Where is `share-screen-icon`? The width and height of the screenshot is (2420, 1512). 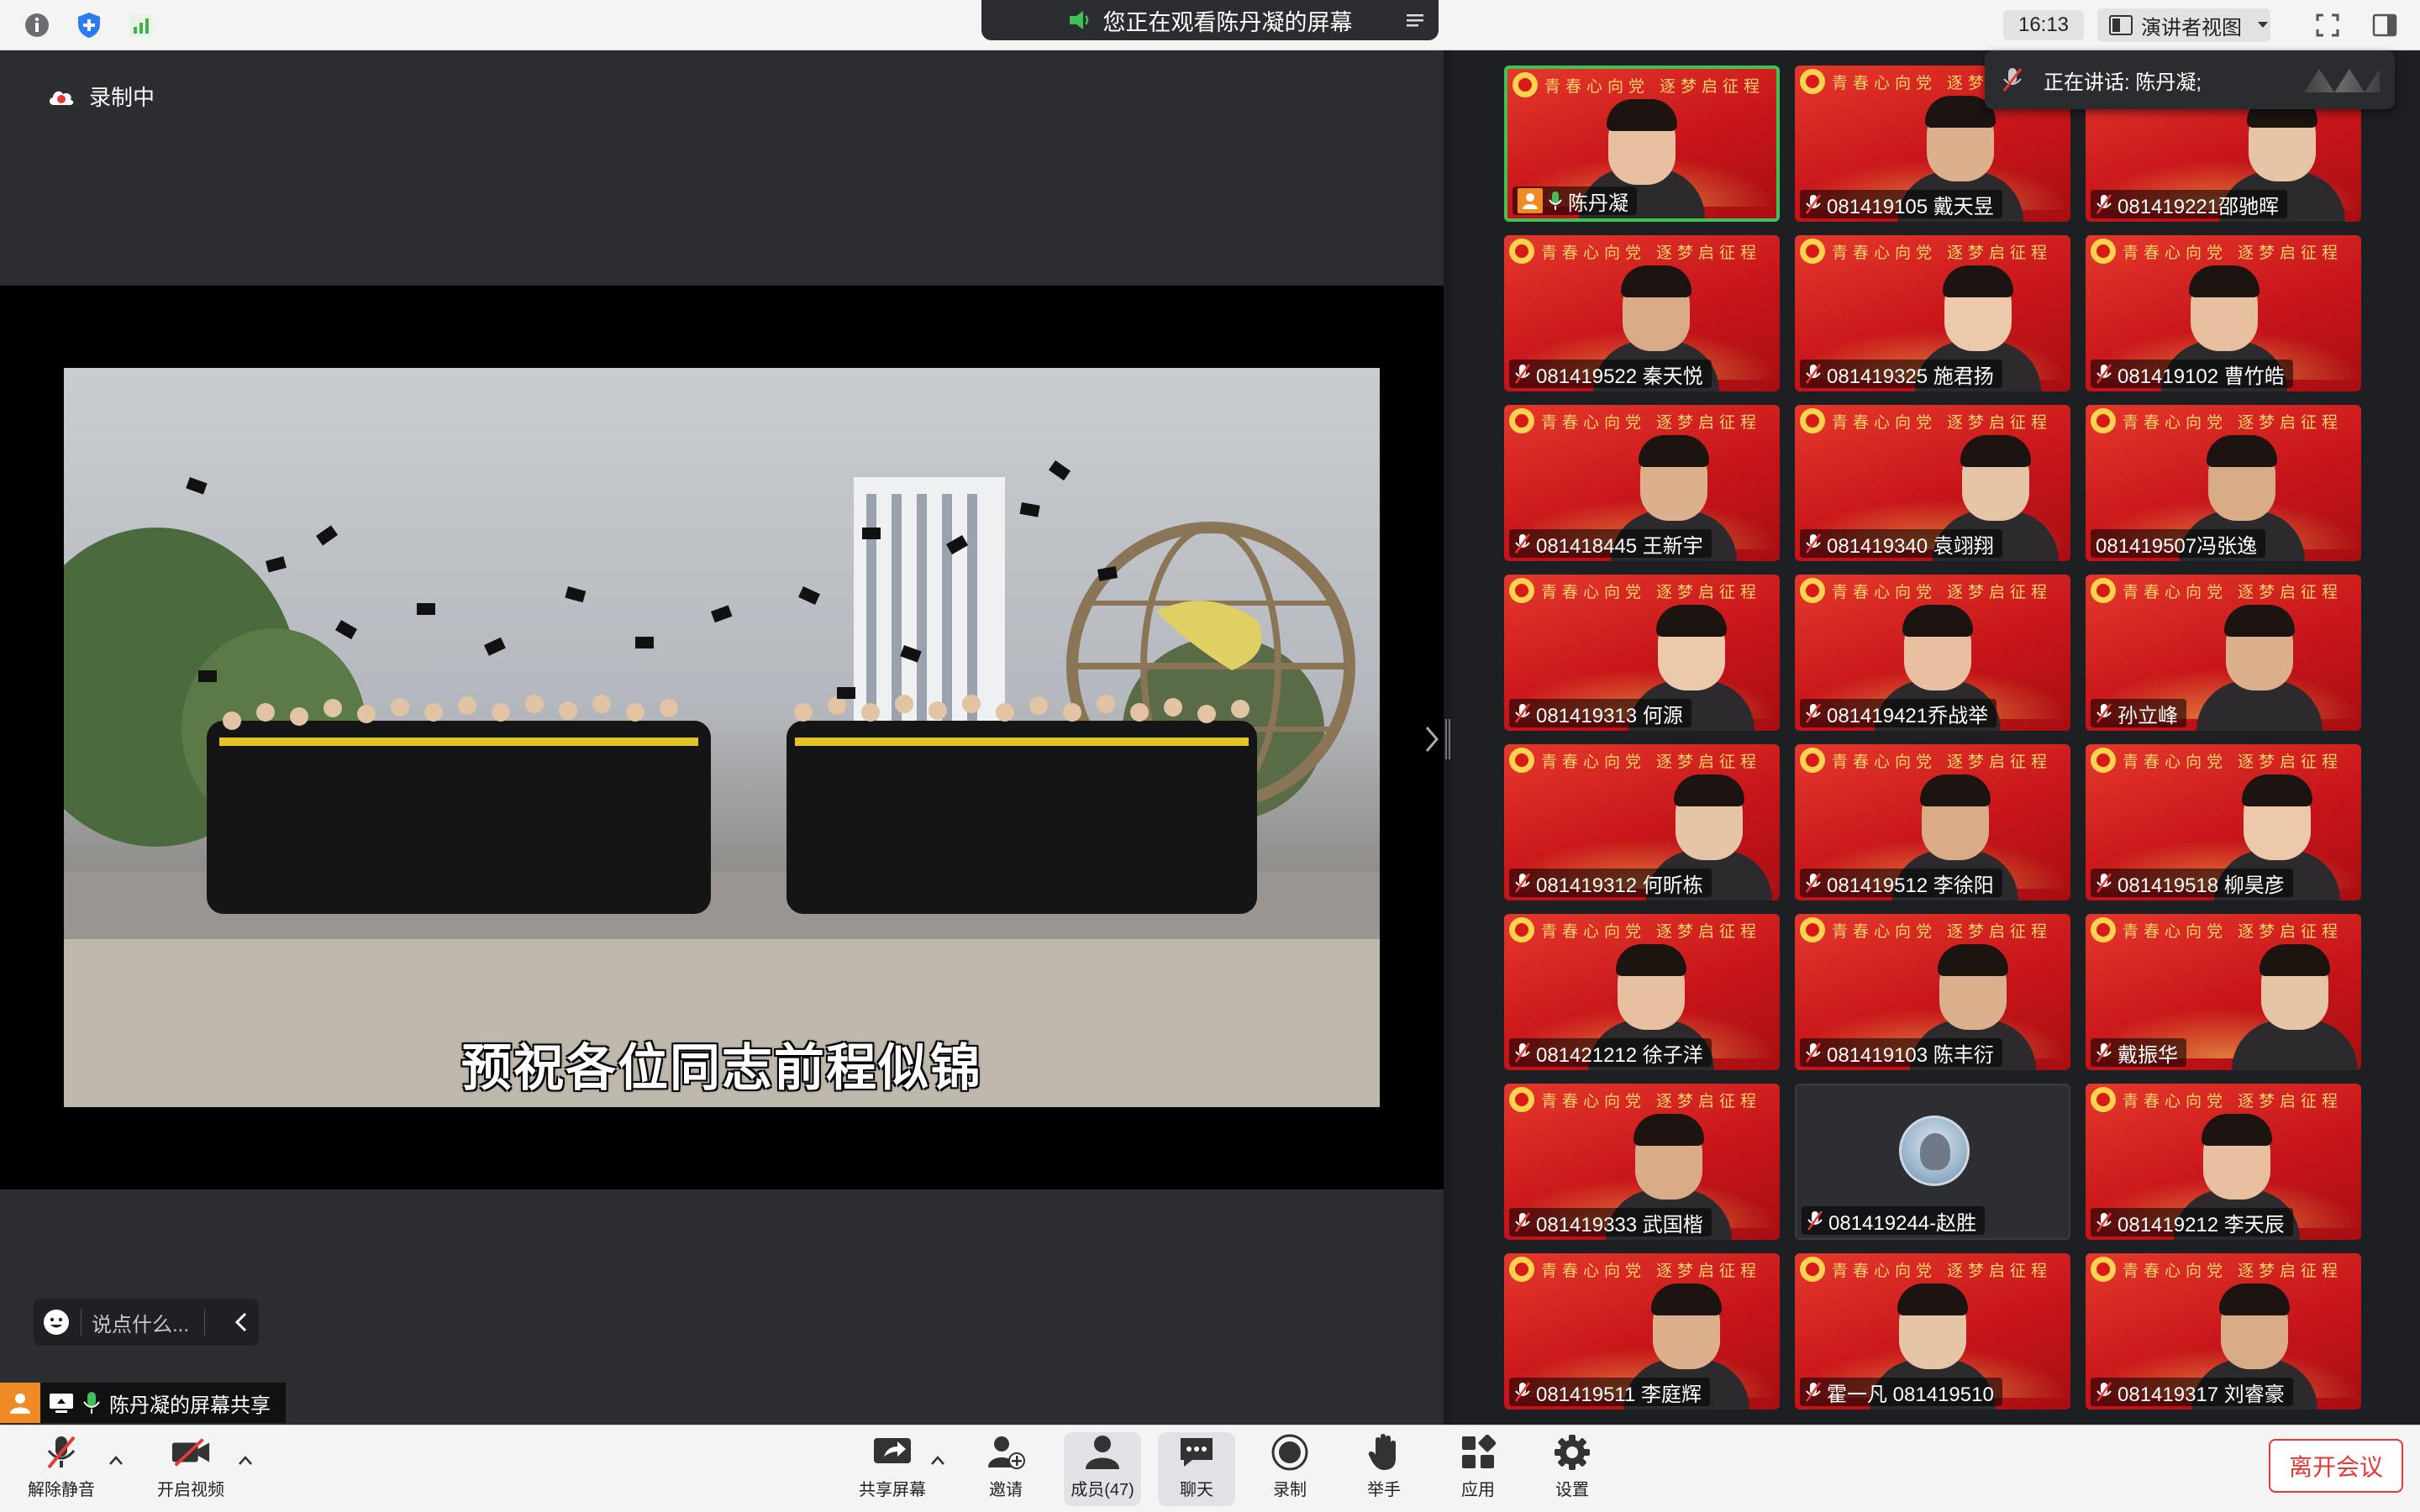
share-screen-icon is located at coordinates (893, 1452).